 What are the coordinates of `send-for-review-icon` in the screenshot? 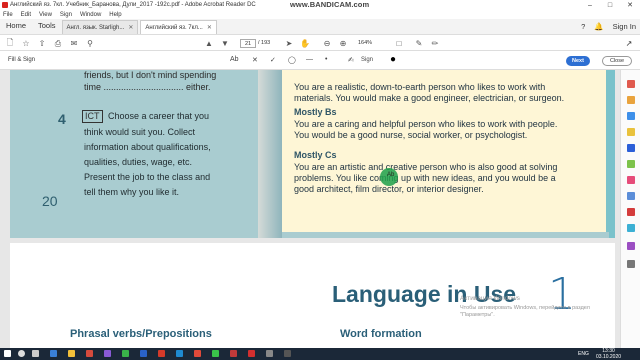 It's located at (631, 228).